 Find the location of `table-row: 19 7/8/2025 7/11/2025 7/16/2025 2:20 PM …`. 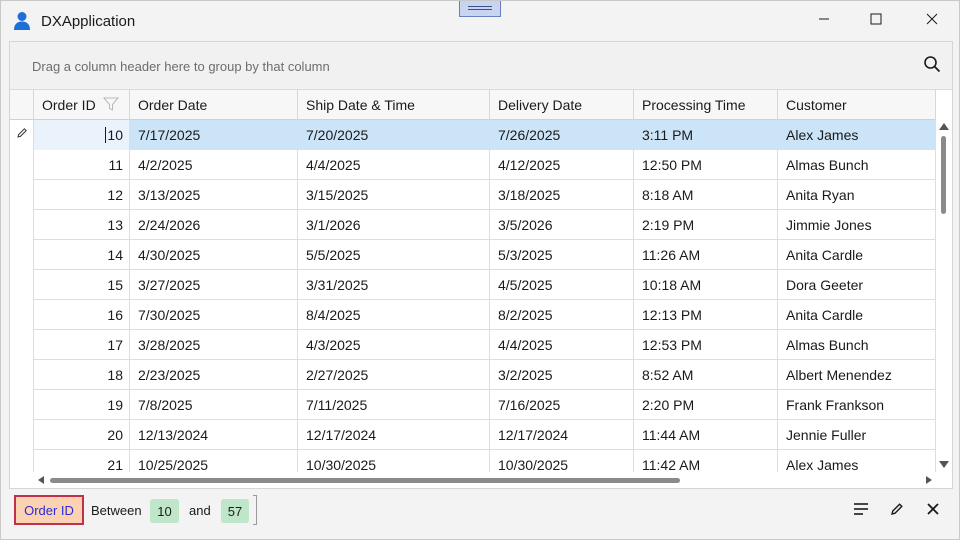

table-row: 19 7/8/2025 7/11/2025 7/16/2025 2:20 PM … is located at coordinates (473, 405).